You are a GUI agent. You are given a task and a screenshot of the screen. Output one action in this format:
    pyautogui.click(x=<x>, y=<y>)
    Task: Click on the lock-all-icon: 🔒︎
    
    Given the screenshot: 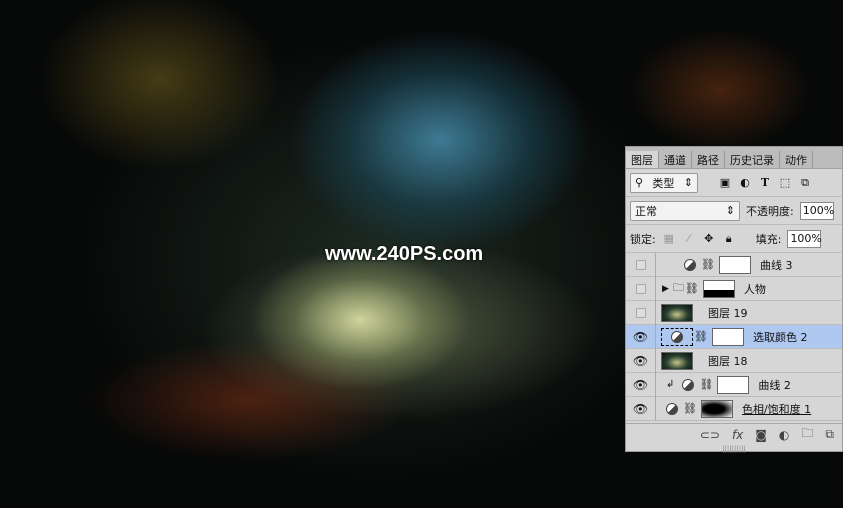 What is the action you would take?
    pyautogui.click(x=729, y=239)
    